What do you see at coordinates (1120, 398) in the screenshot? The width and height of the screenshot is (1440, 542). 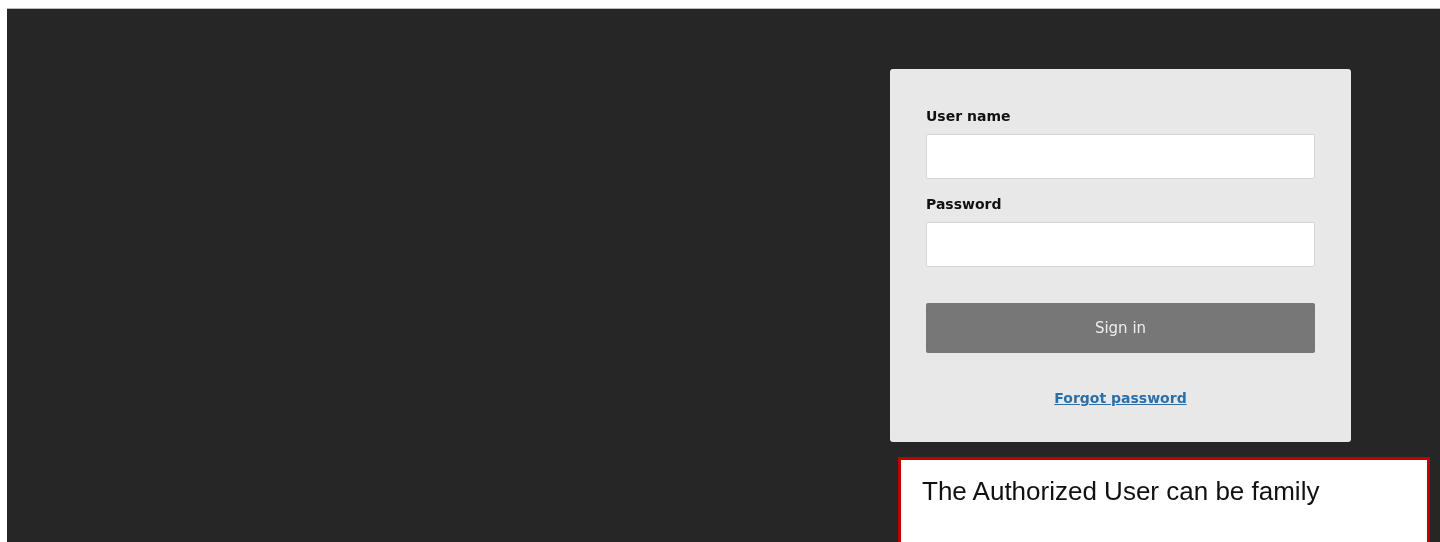 I see `forgot-password-link: Forgot password` at bounding box center [1120, 398].